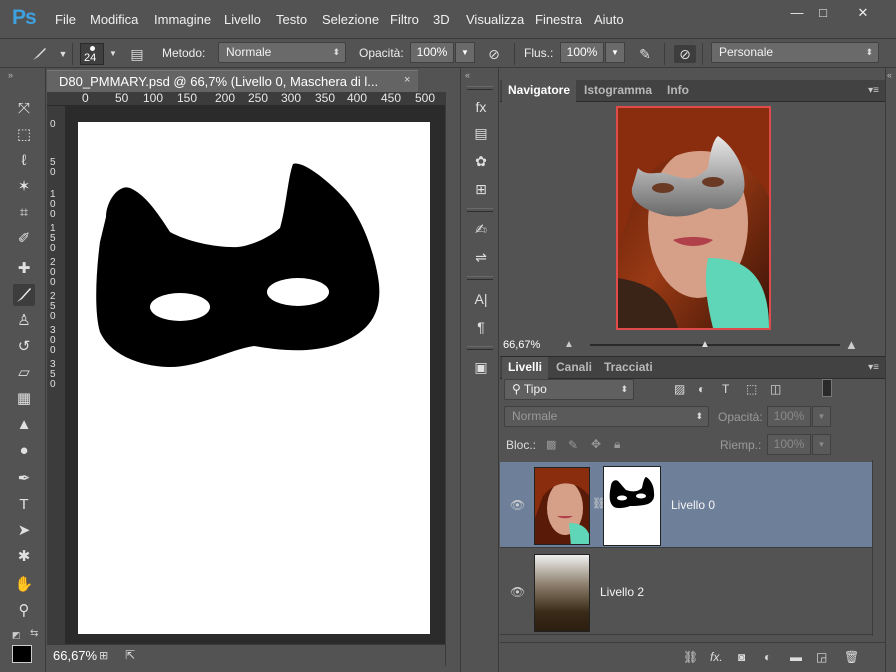 The width and height of the screenshot is (896, 672). Describe the element at coordinates (851, 657) in the screenshot. I see `trash-icon: 🗑︎` at that location.